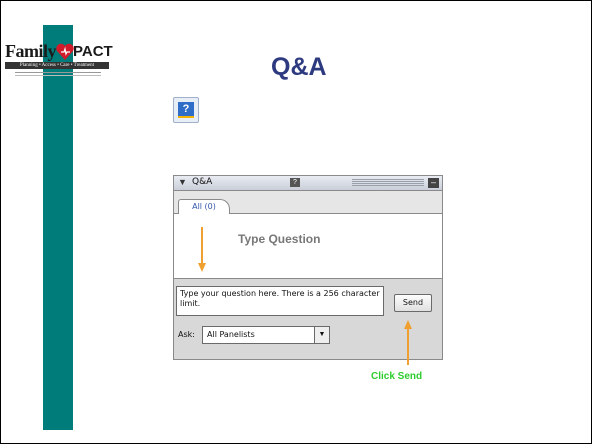 The height and width of the screenshot is (444, 592). Describe the element at coordinates (433, 183) in the screenshot. I see `minimize-icon: –` at that location.